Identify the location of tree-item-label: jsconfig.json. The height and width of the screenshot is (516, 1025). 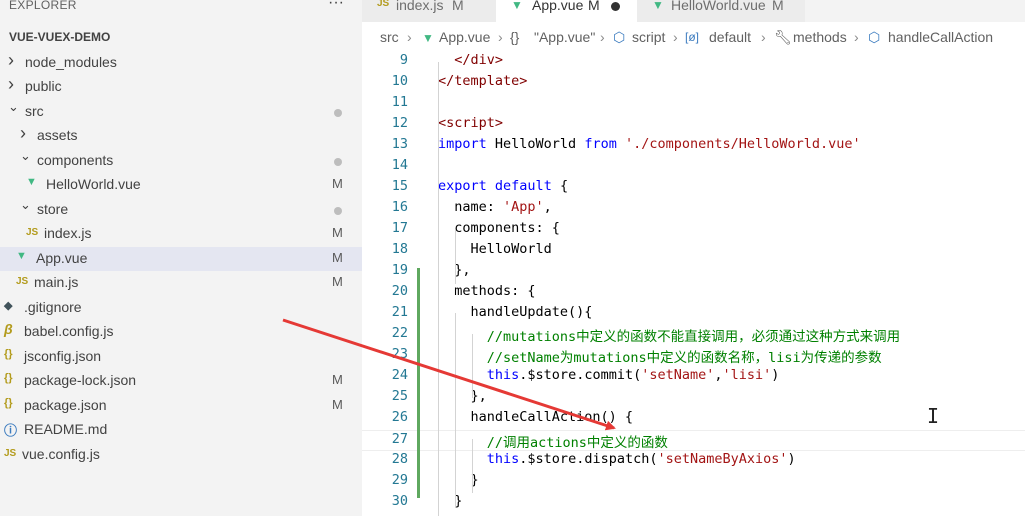
(63, 356).